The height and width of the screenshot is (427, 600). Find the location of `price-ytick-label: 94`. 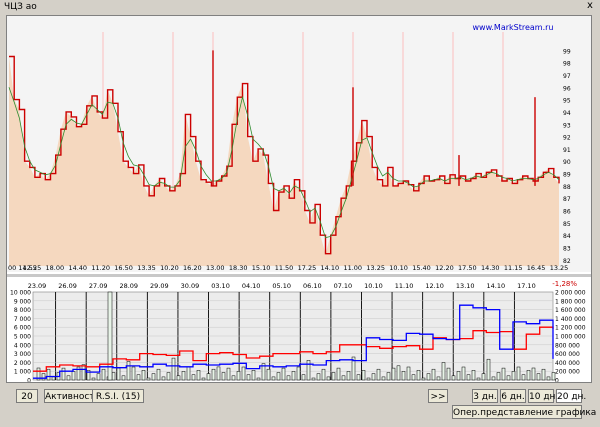

price-ytick-label: 94 is located at coordinates (567, 113).